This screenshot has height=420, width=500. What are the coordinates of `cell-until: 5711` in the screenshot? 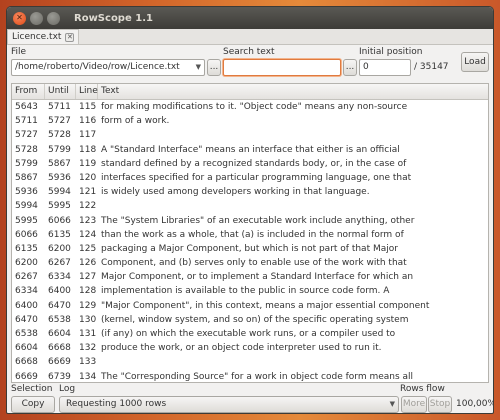 It's located at (59, 107).